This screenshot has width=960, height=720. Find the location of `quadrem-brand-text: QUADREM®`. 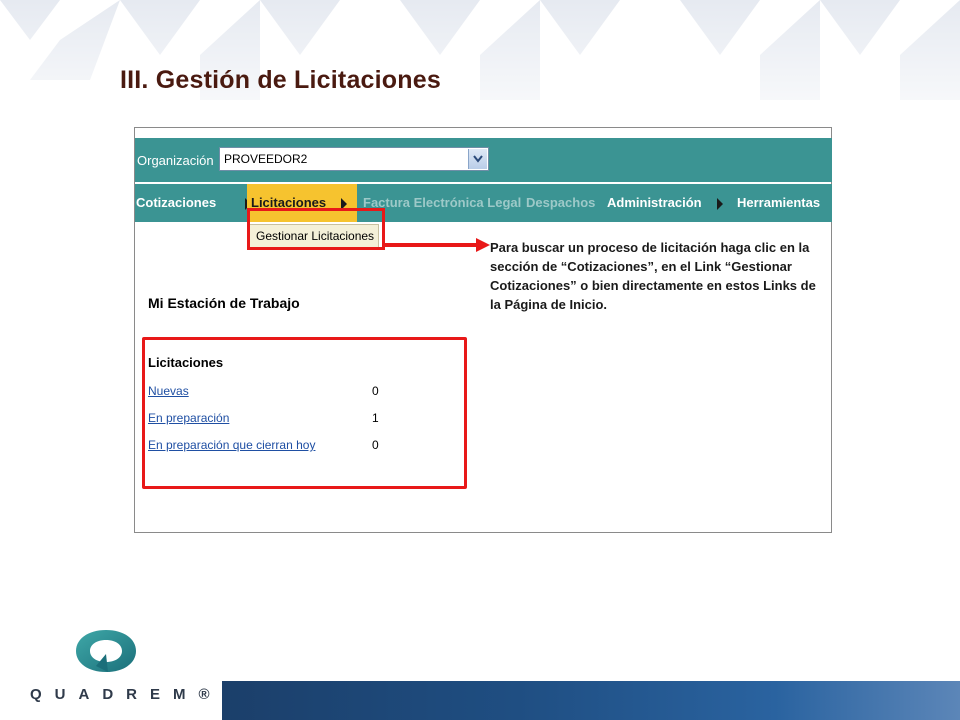

quadrem-brand-text: QUADREM® is located at coordinates (126, 694).